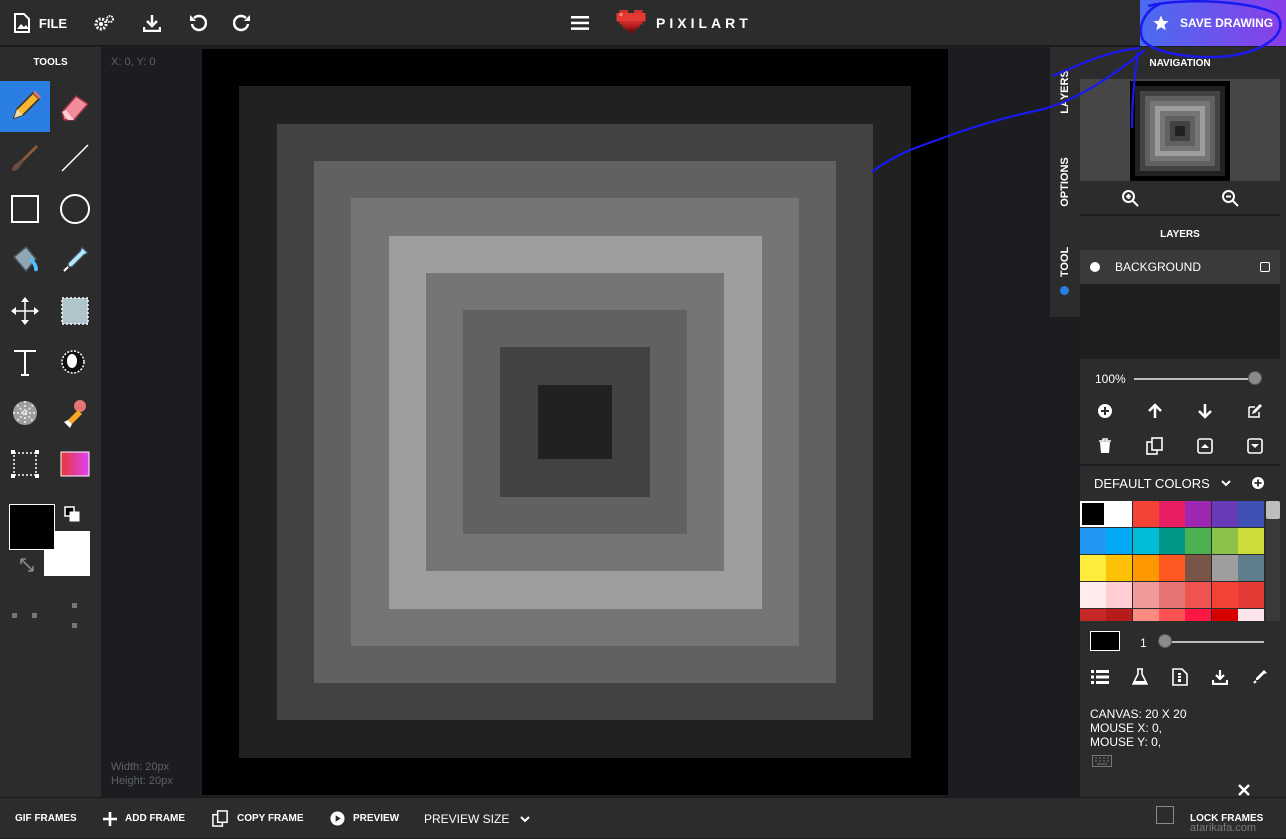 The image size is (1286, 839). I want to click on gradient-tool, so click(75, 463).